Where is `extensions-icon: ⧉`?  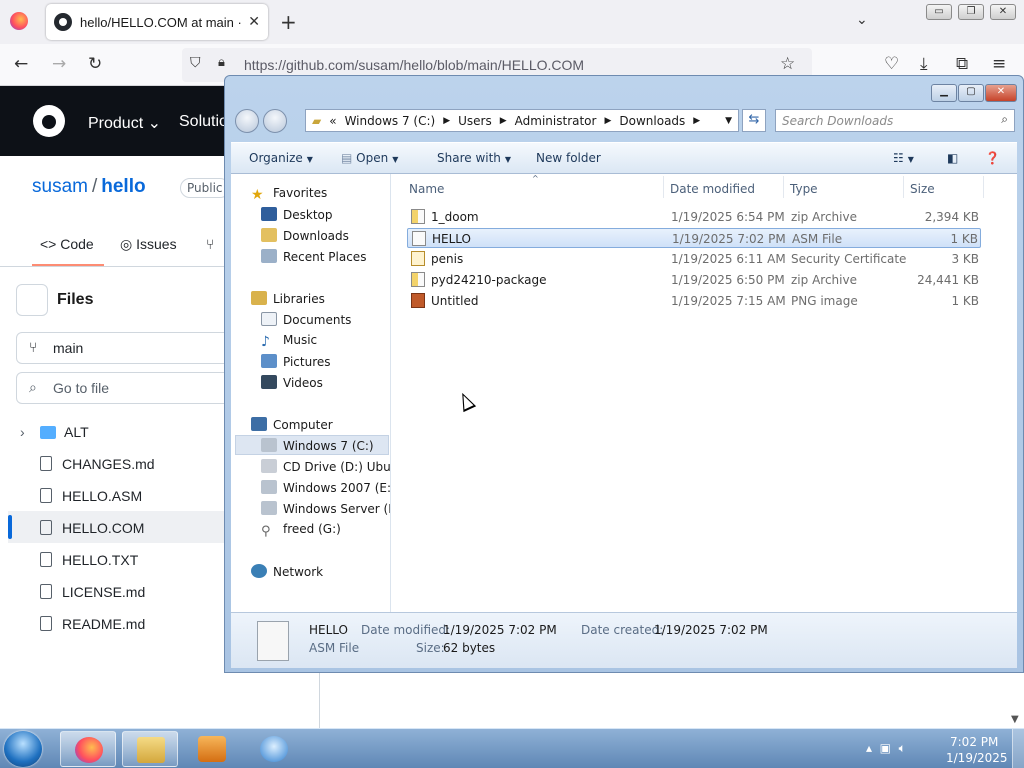 extensions-icon: ⧉ is located at coordinates (962, 64).